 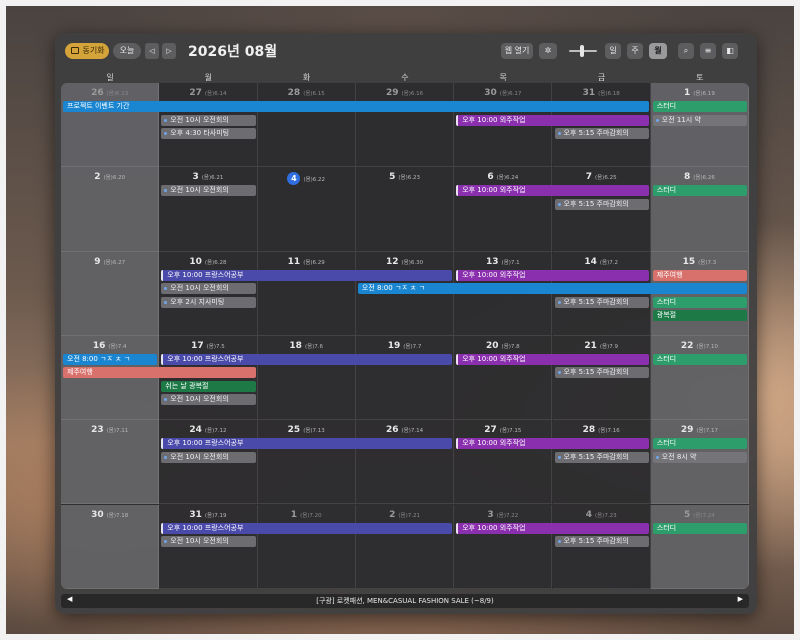 I want to click on day-cell: 26 (음)6.13, so click(x=110, y=125).